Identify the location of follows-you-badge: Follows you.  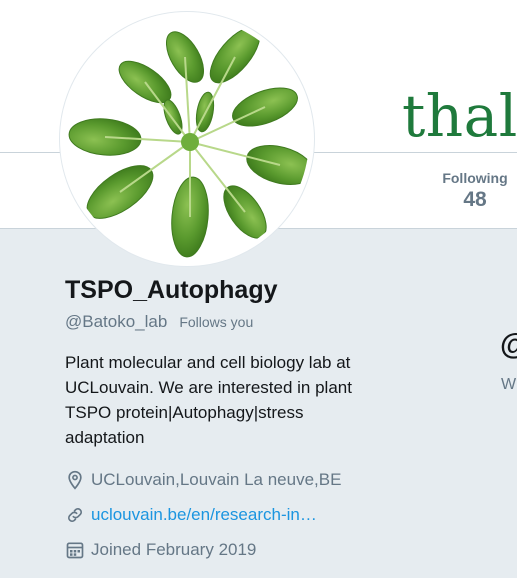
(216, 322).